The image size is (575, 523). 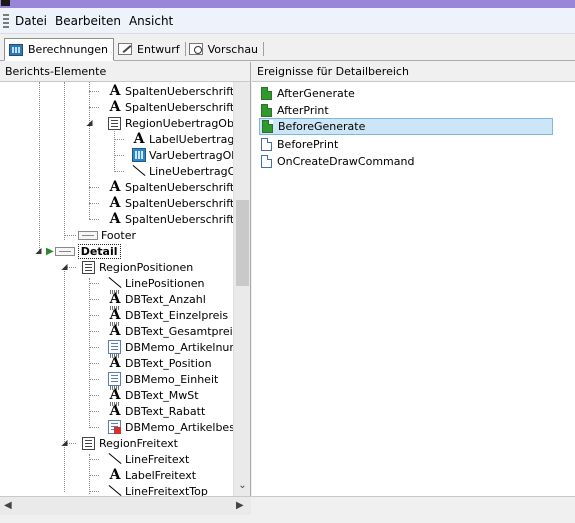 I want to click on tree-item-label: LabelUebertragO, so click(x=191, y=139).